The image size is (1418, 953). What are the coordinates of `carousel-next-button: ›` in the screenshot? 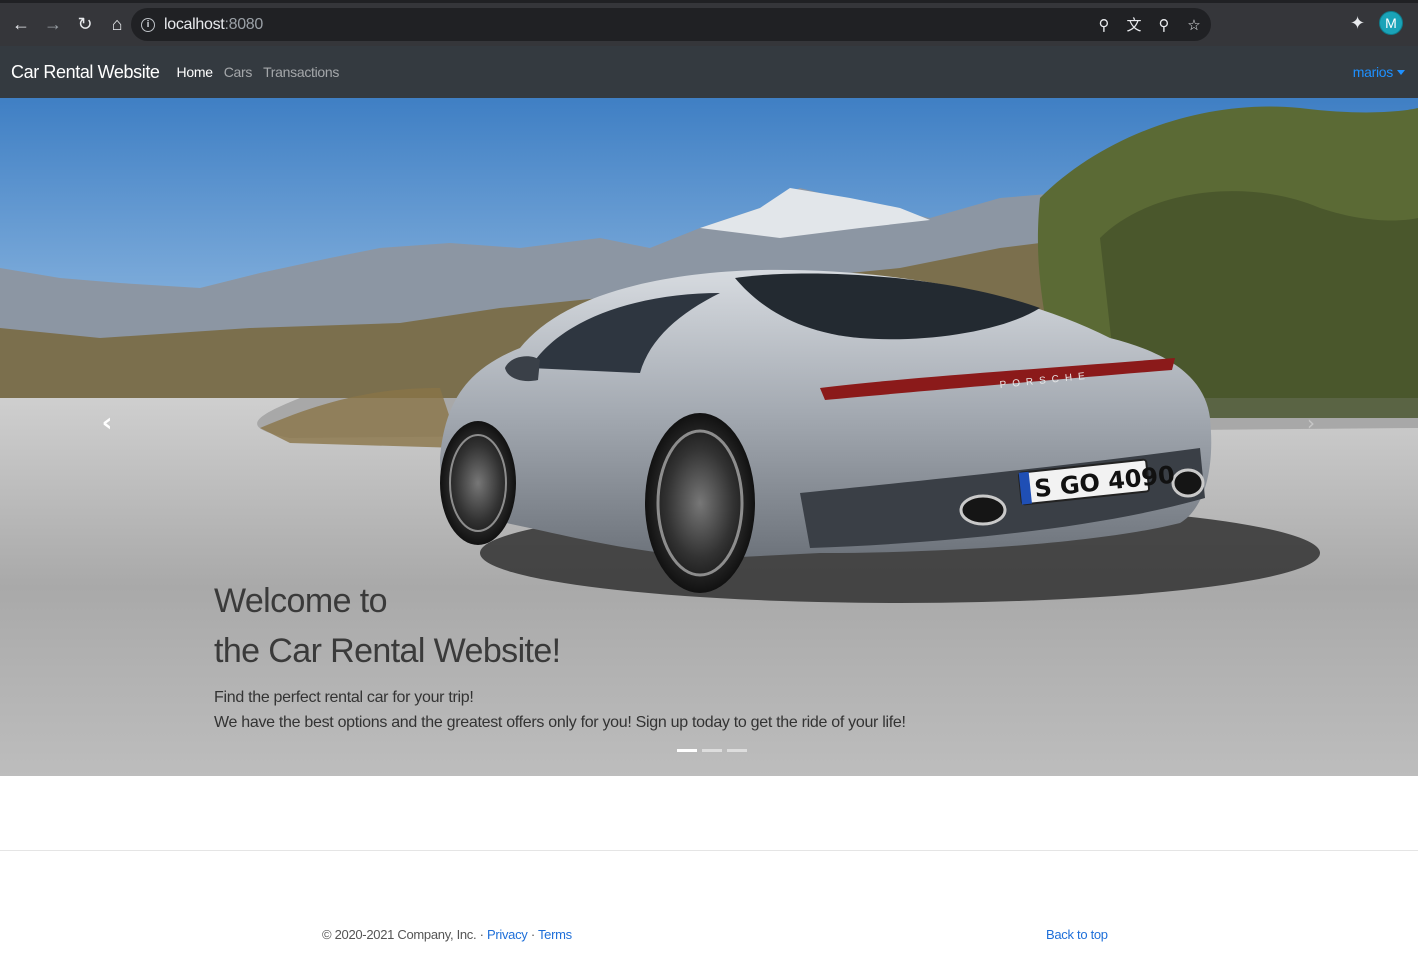 It's located at (1311, 423).